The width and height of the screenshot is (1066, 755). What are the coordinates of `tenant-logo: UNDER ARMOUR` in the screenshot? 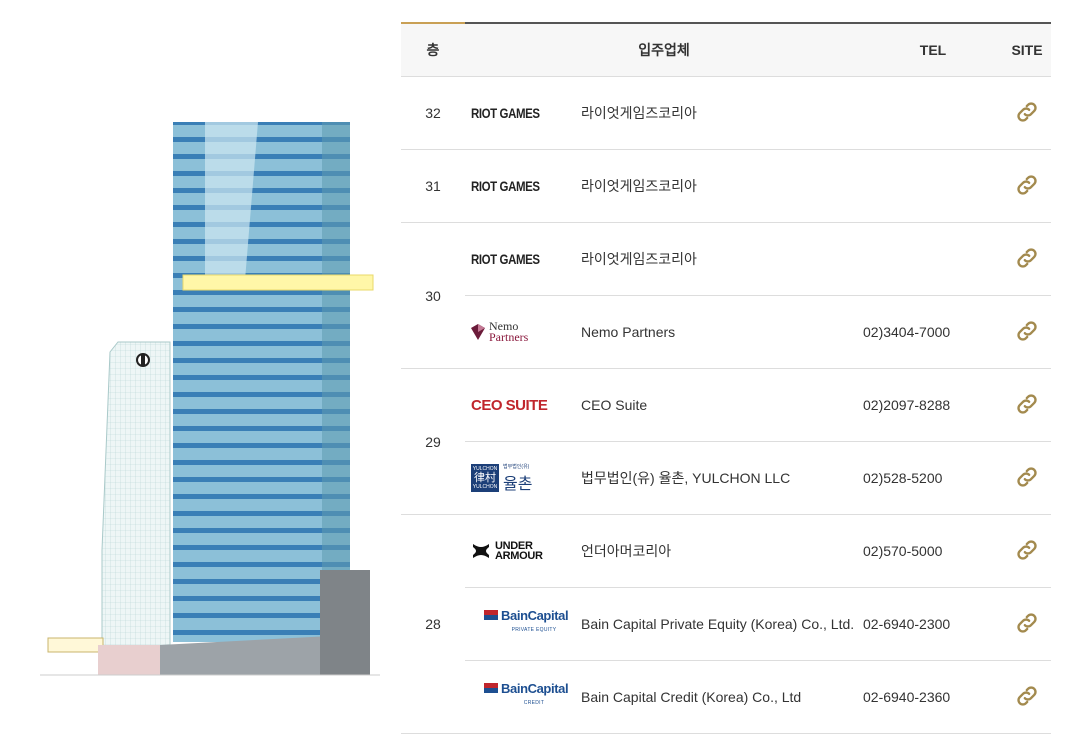 It's located at (523, 551).